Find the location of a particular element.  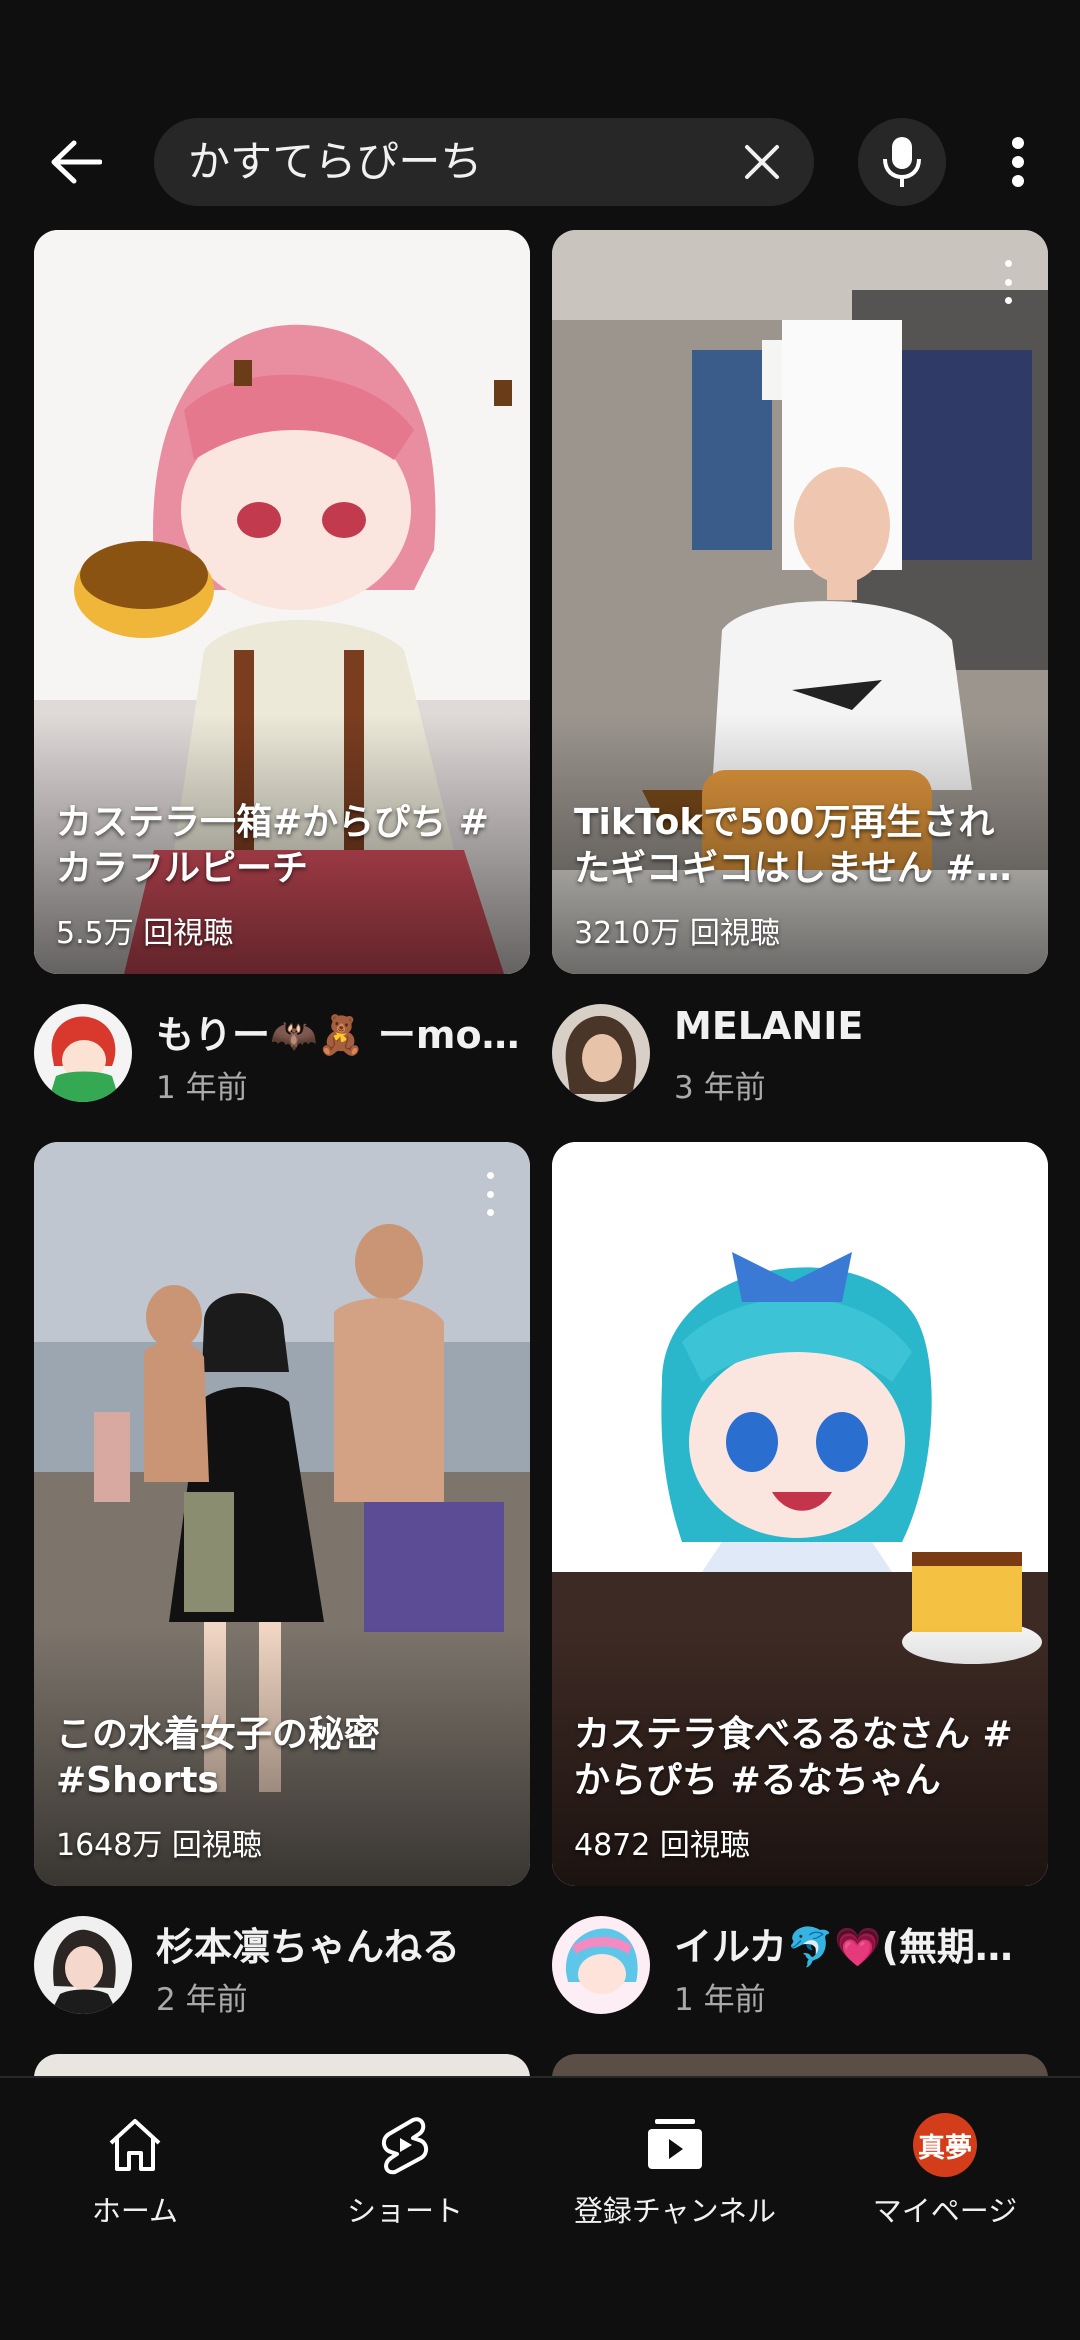

bottom-navigation: ホーム ショート 登録チャンネル 真夢 マイページ is located at coordinates (540, 2208).